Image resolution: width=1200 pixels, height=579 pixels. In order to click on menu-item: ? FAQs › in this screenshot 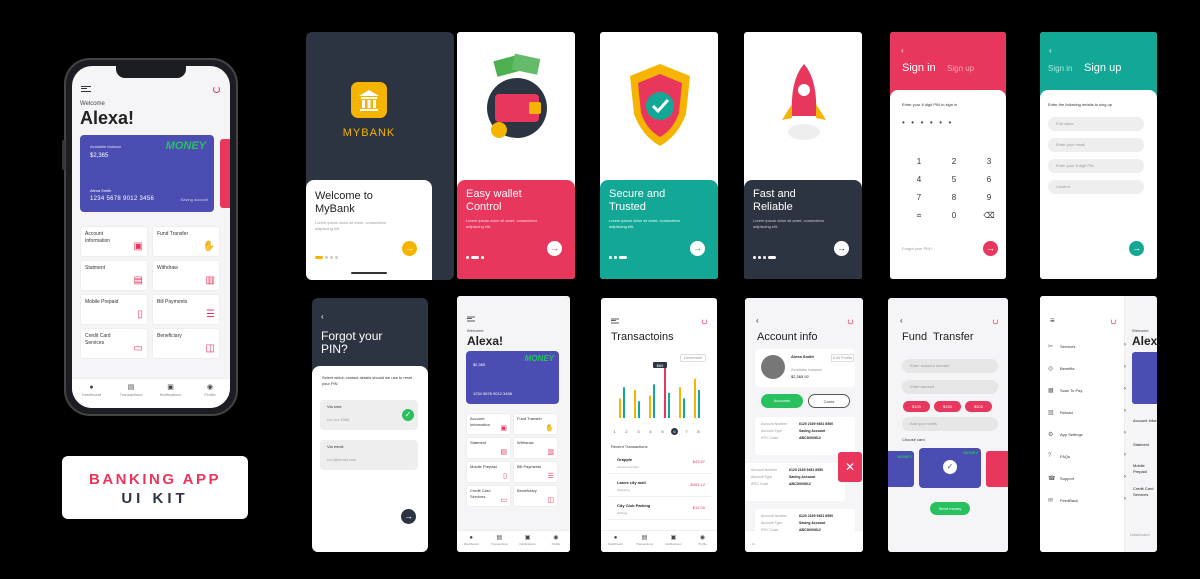, I will do `click(1085, 458)`.